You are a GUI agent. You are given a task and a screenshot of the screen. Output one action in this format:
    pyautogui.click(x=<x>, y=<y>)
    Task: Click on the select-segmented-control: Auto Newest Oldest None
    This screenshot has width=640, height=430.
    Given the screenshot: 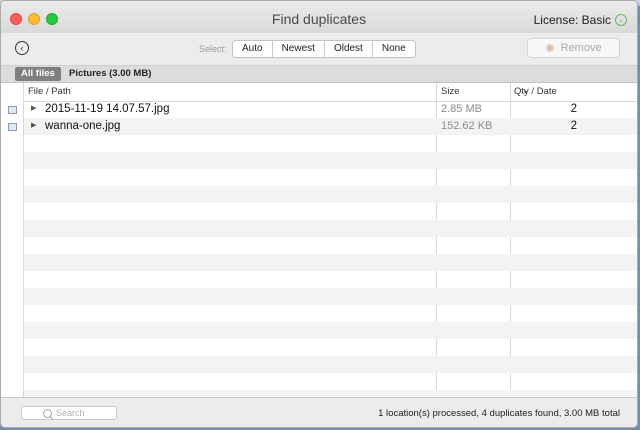 What is the action you would take?
    pyautogui.click(x=324, y=49)
    